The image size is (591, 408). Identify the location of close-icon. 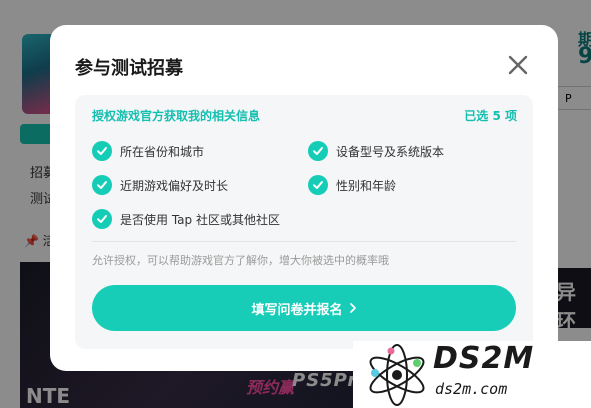
(518, 65).